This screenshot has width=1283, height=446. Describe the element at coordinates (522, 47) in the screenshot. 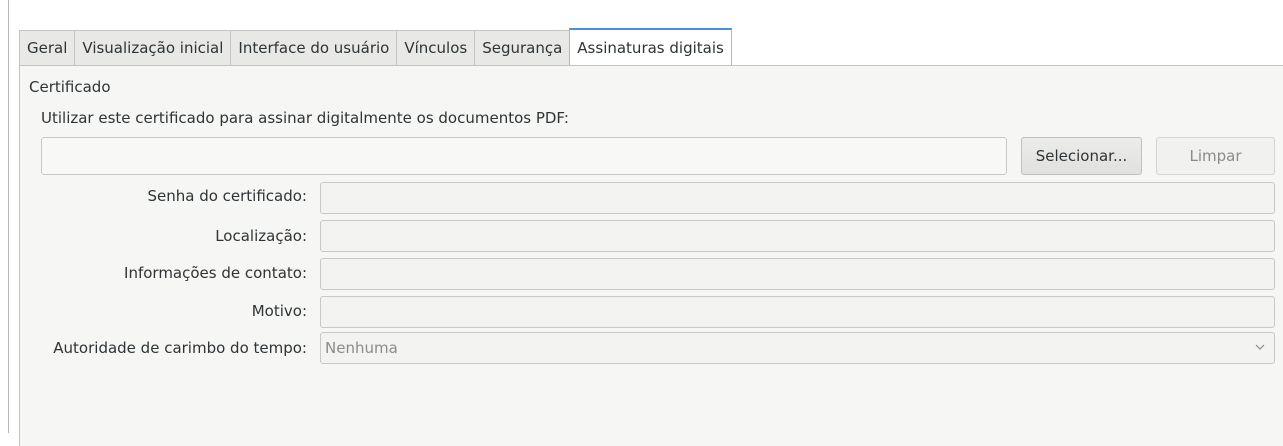

I see `tab-seguranca: Segurança` at that location.